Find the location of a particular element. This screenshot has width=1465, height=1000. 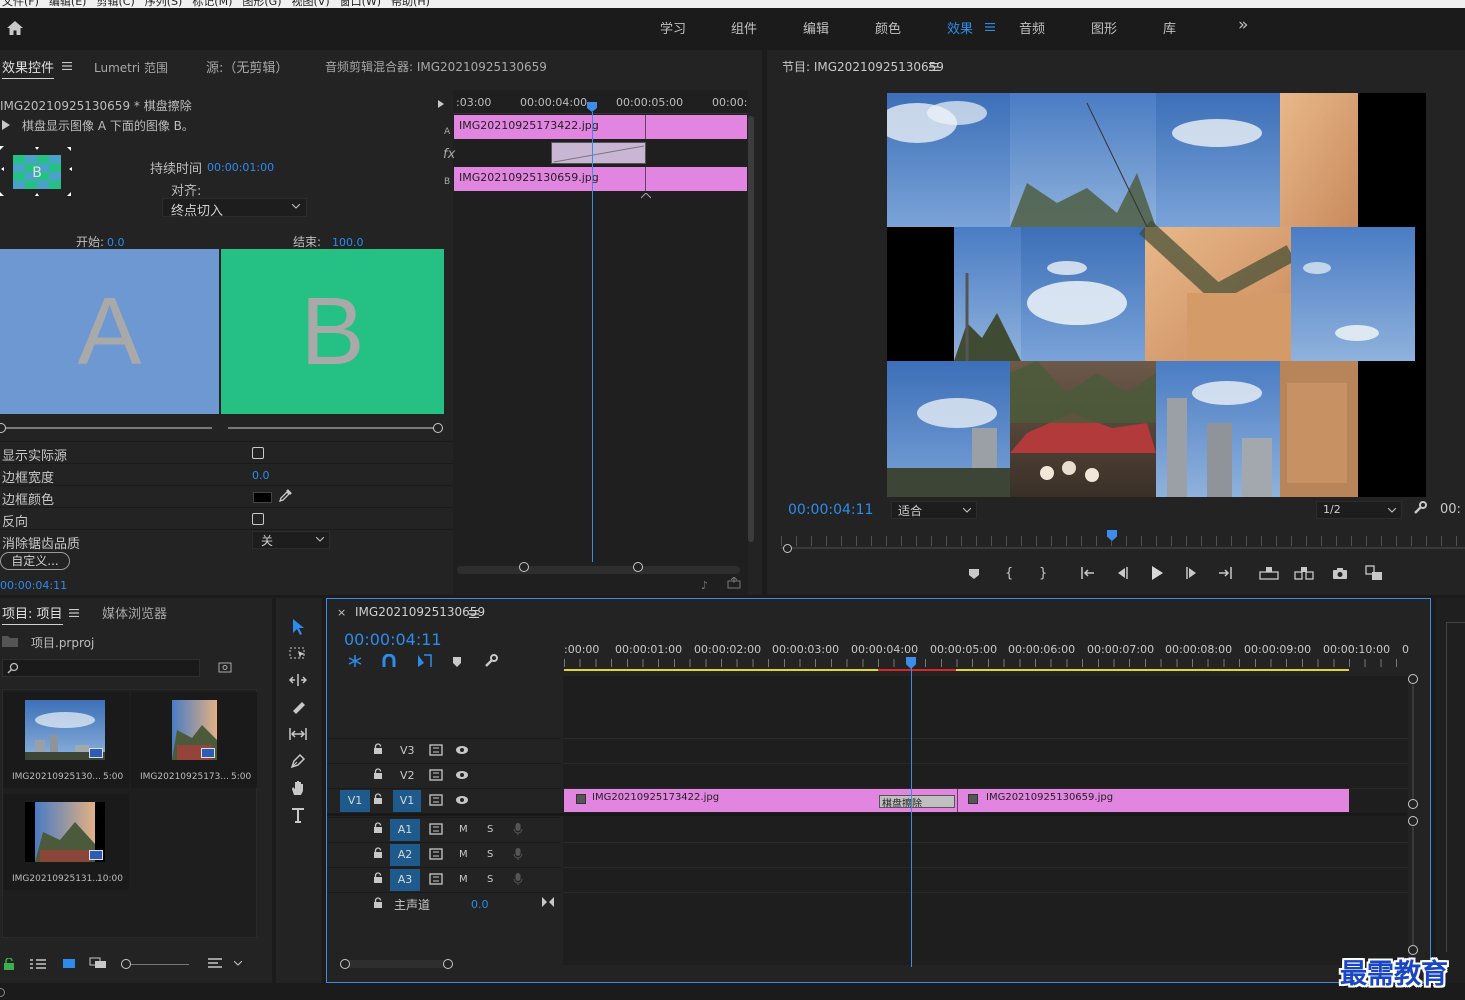

ec-clip-a: IMG20210925173422.jpg is located at coordinates (600, 127).